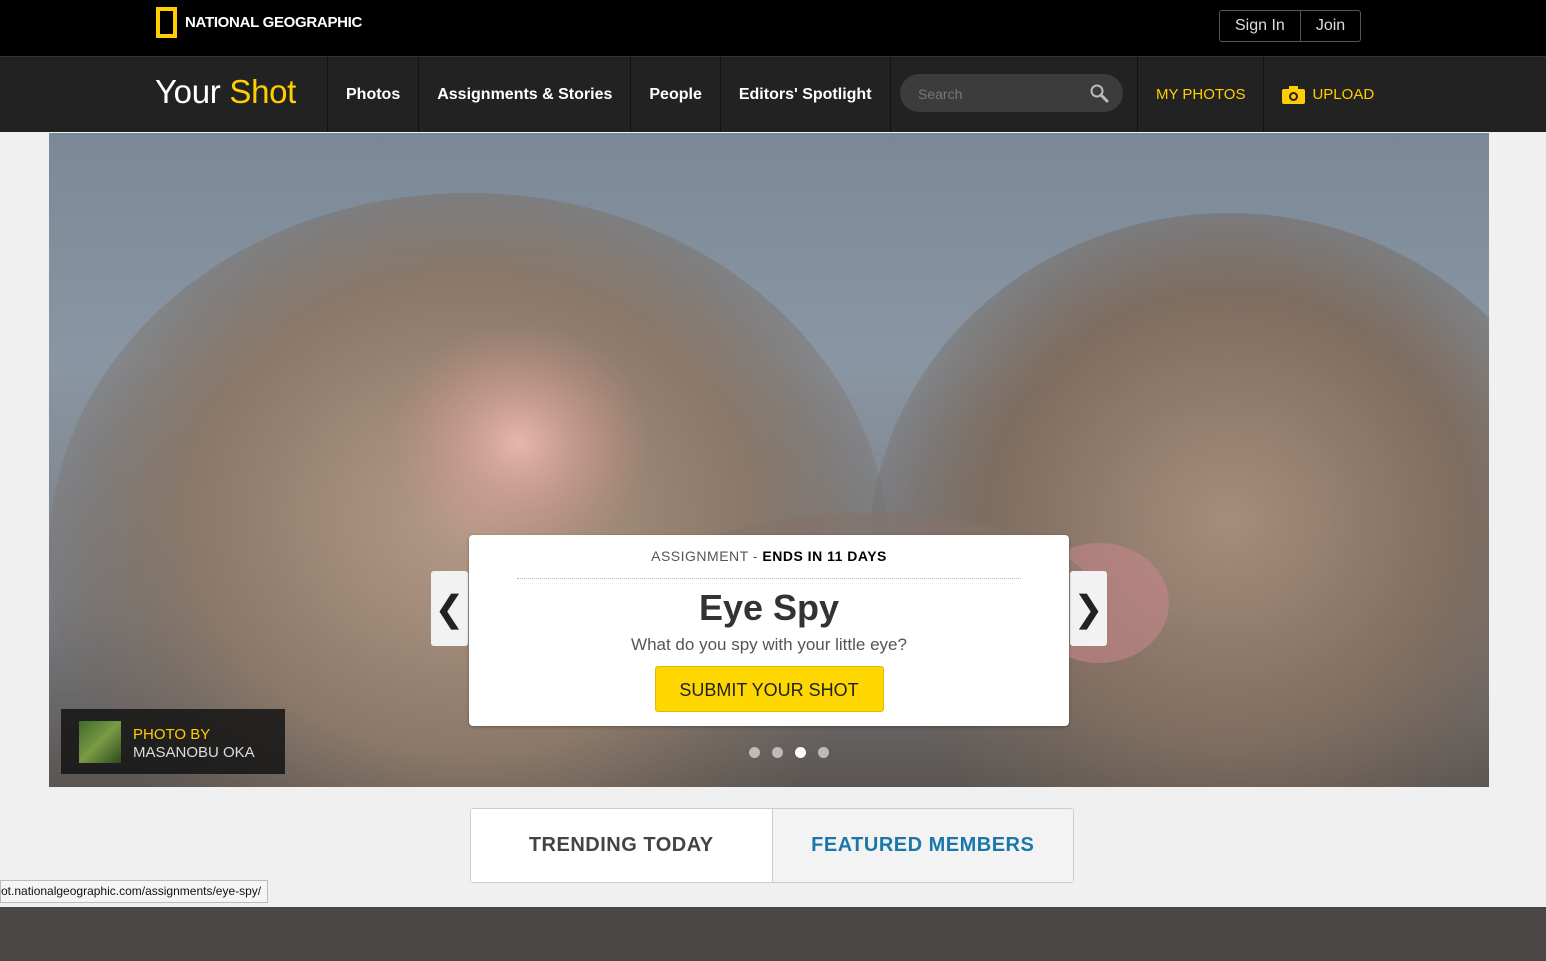 Image resolution: width=1546 pixels, height=961 pixels. I want to click on join-button: Join, so click(1329, 26).